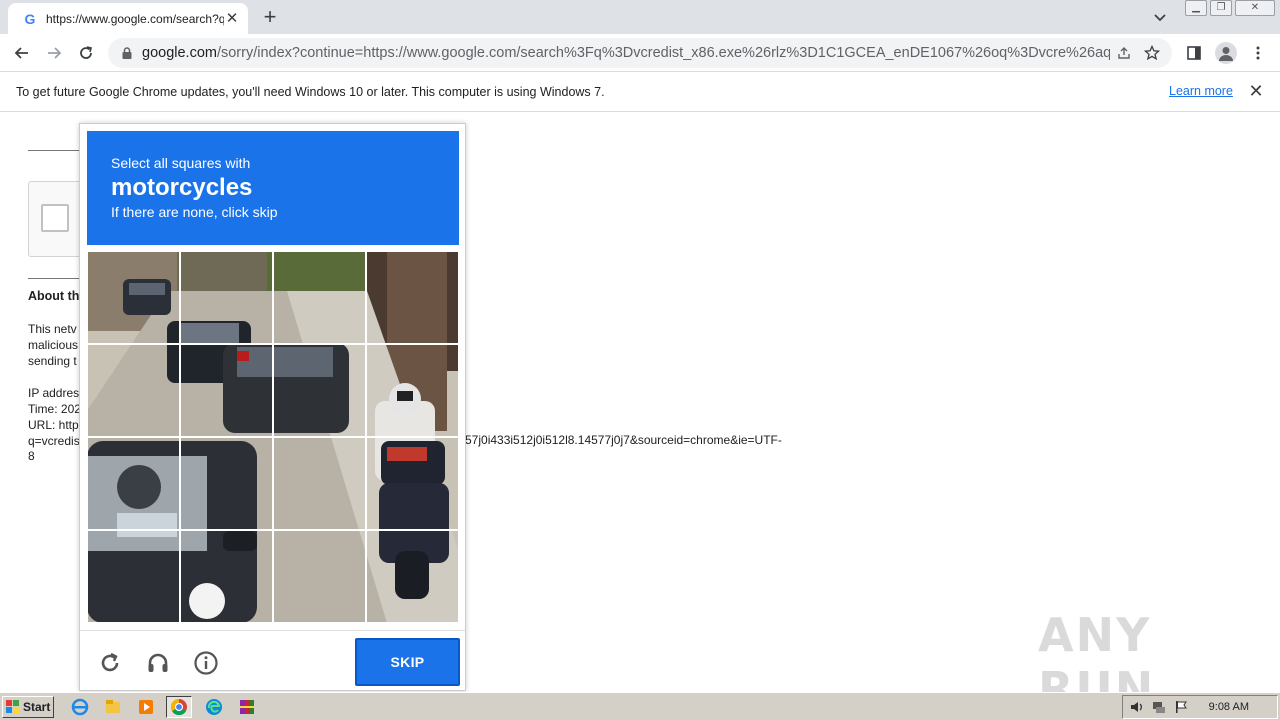  I want to click on recaptcha-checkbox, so click(55, 218).